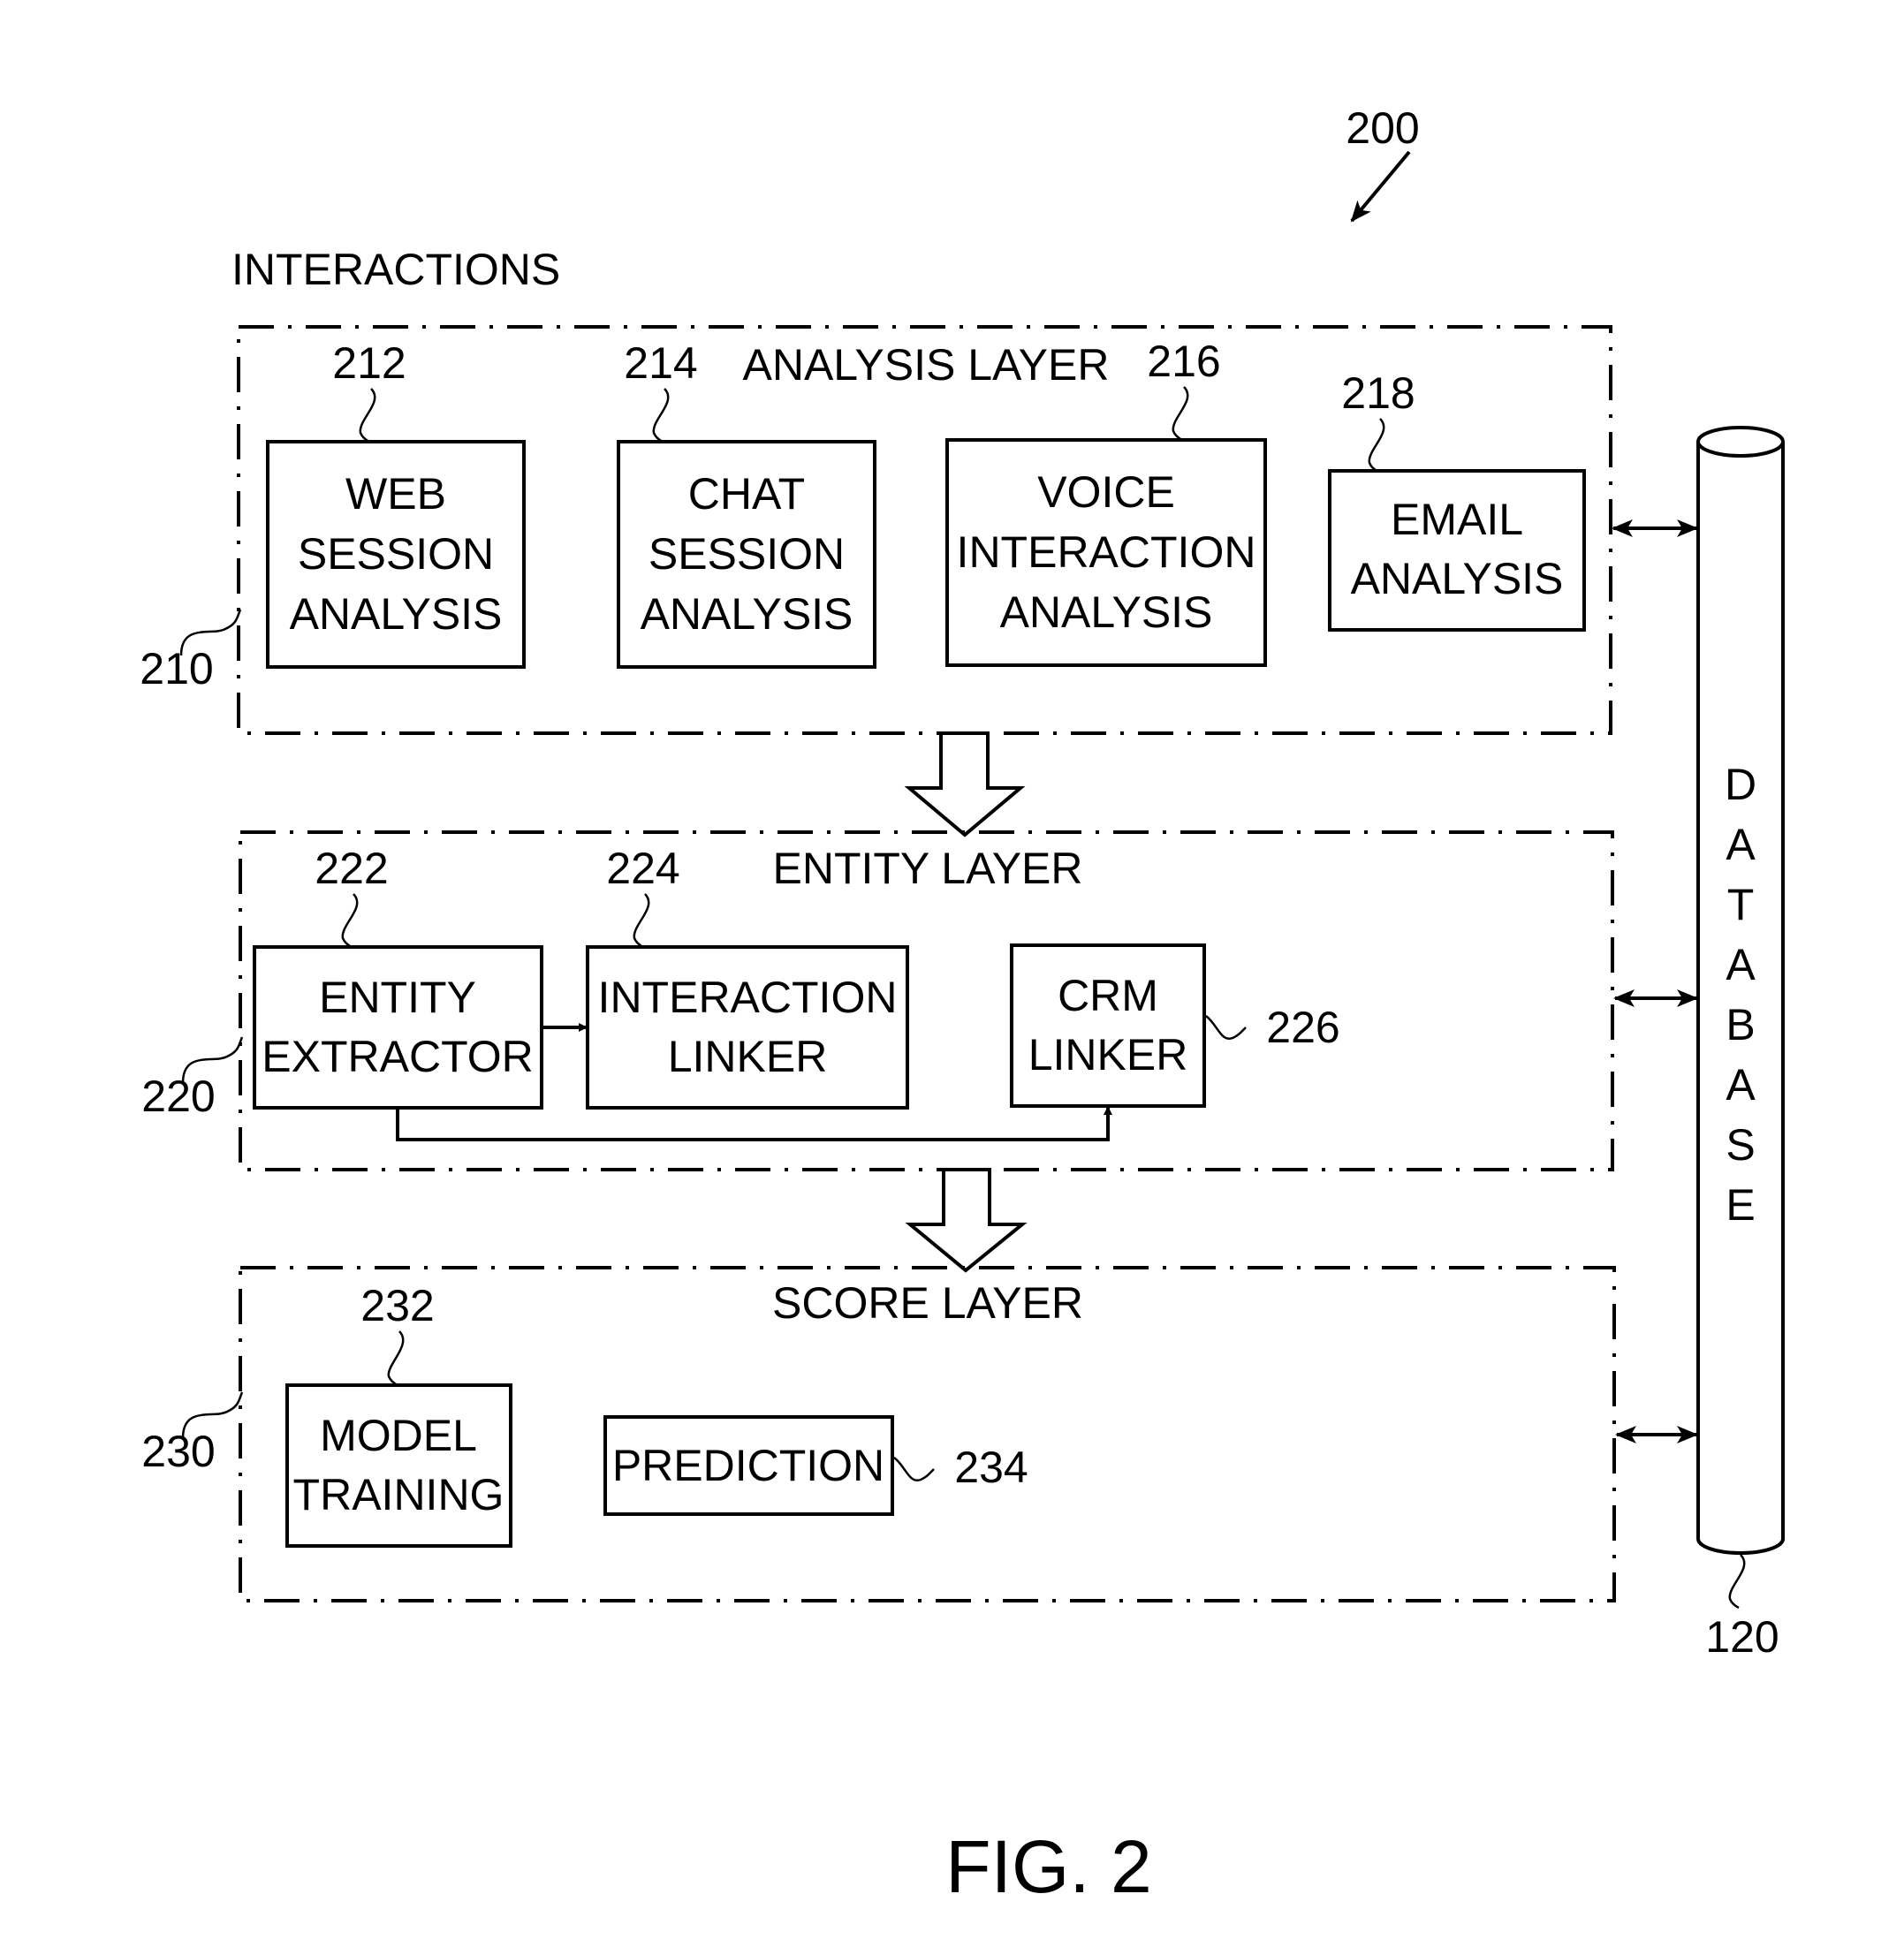 The height and width of the screenshot is (1947, 1904). What do you see at coordinates (754, 1123) in the screenshot?
I see `connector-extractor-to-crm-linker` at bounding box center [754, 1123].